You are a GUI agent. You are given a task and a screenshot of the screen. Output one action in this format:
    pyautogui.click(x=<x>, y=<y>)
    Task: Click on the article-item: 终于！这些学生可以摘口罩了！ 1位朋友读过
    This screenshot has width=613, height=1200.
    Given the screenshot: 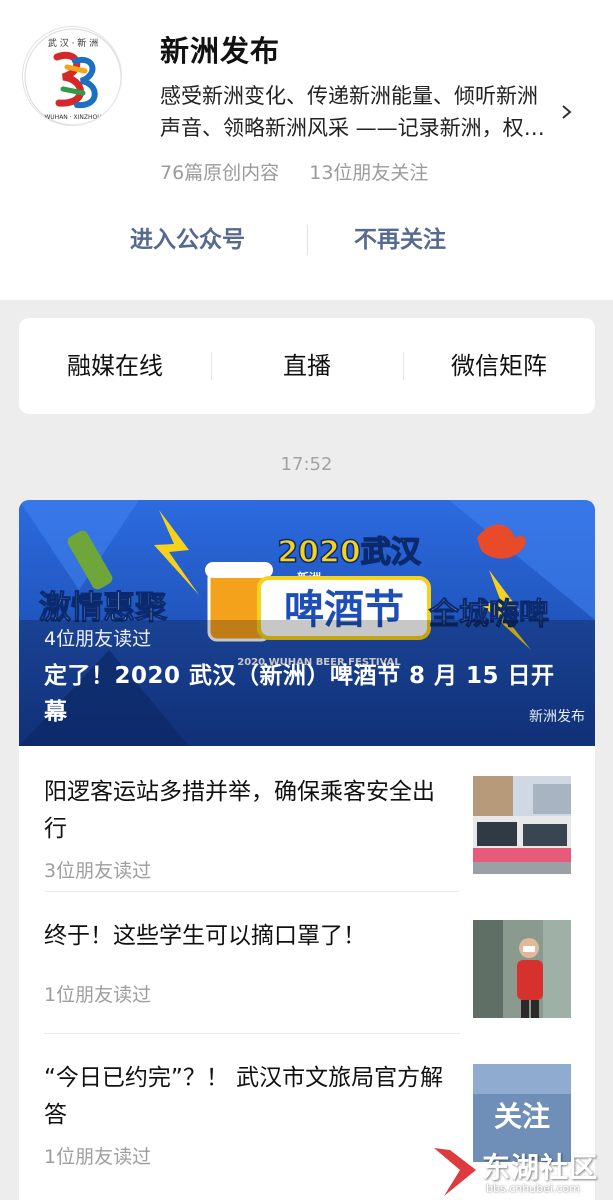 What is the action you would take?
    pyautogui.click(x=307, y=988)
    